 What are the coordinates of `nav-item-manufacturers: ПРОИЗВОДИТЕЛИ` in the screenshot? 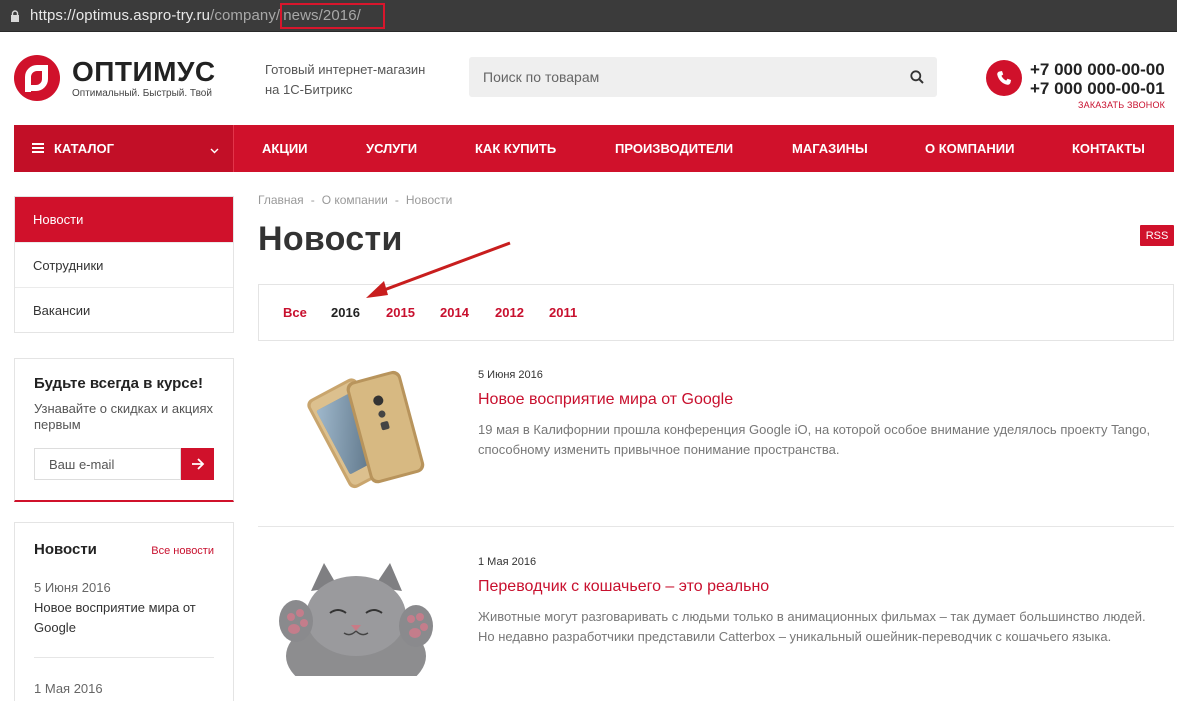 It's located at (674, 148).